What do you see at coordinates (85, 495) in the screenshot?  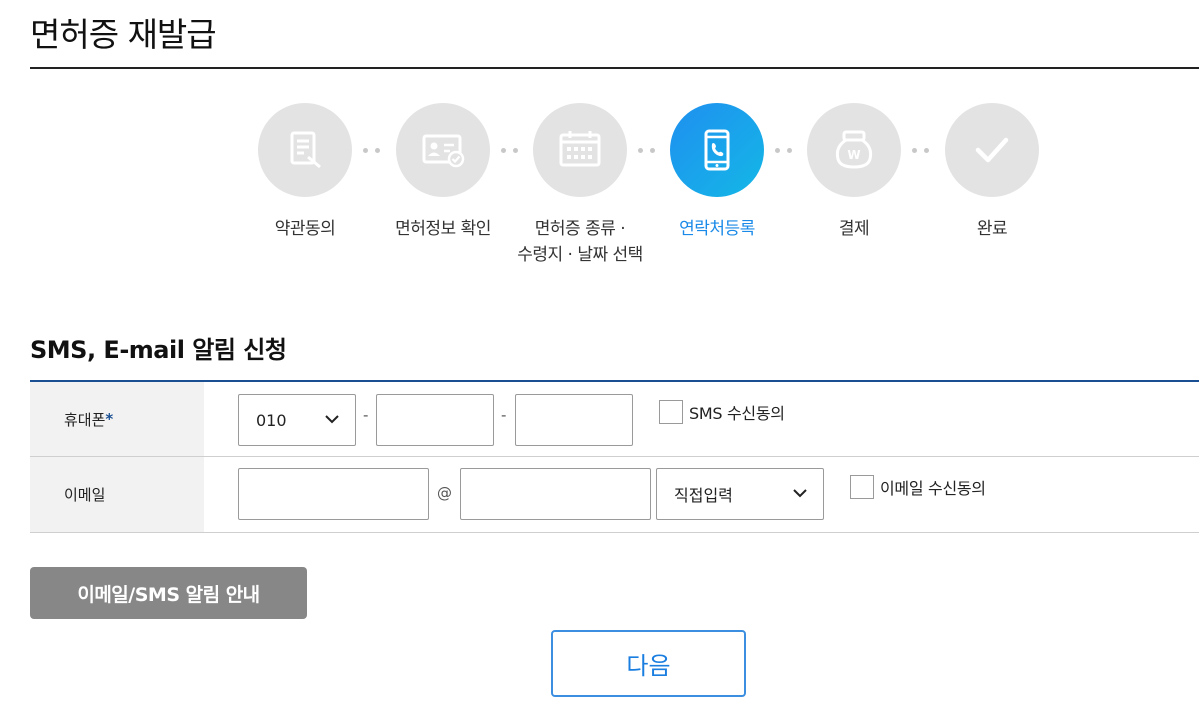 I see `email-label-text: 이메일` at bounding box center [85, 495].